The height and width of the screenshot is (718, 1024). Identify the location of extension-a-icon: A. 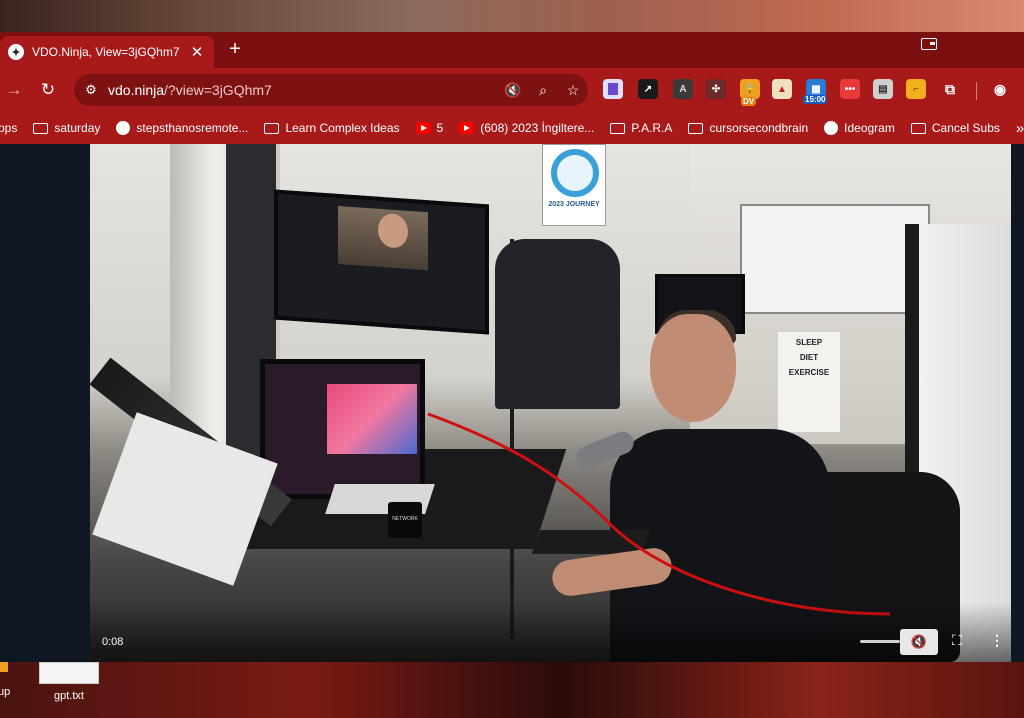
(683, 89).